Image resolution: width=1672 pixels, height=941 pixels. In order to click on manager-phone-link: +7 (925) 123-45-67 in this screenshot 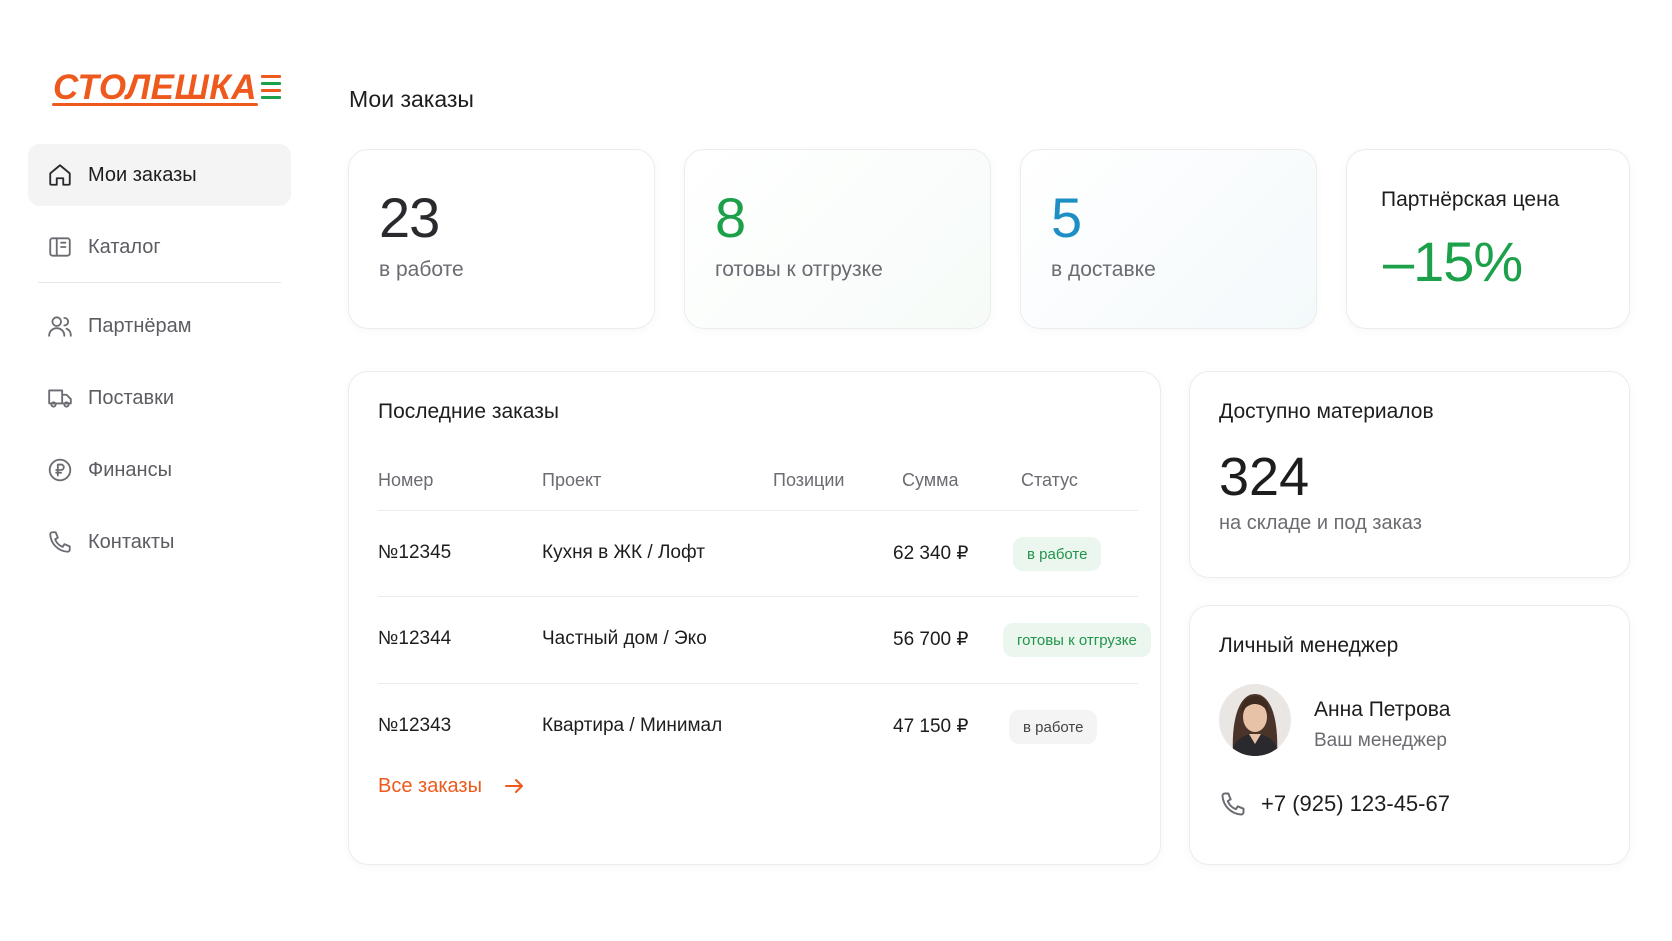, I will do `click(1334, 804)`.